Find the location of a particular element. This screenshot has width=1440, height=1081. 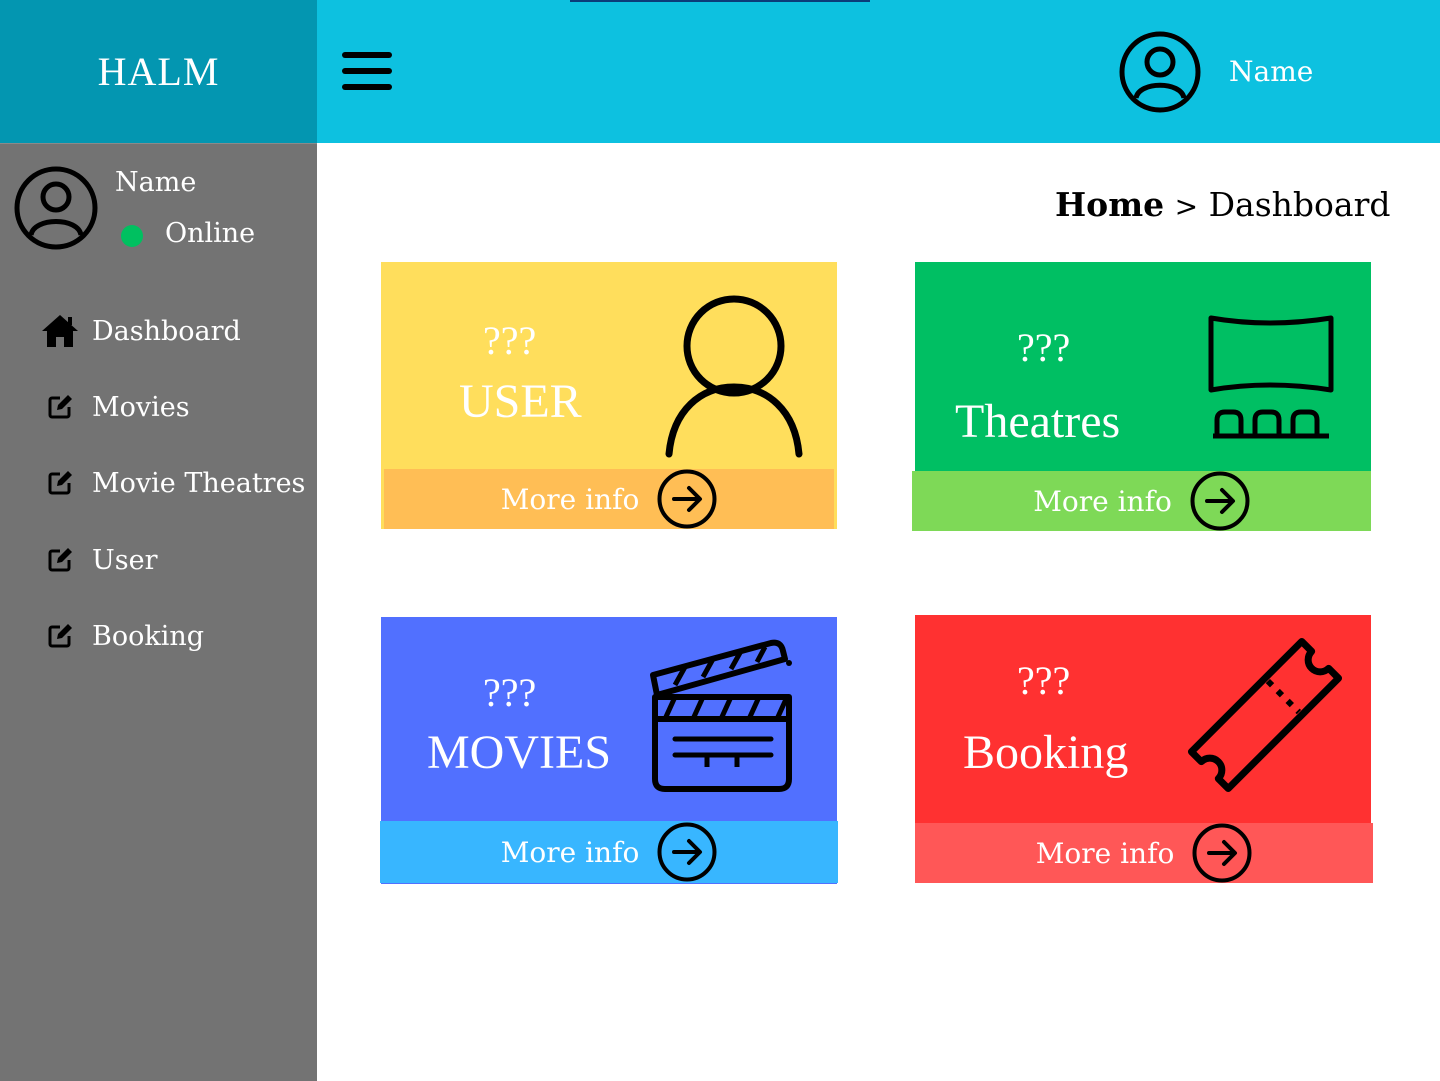

online-status-dot is located at coordinates (132, 236).